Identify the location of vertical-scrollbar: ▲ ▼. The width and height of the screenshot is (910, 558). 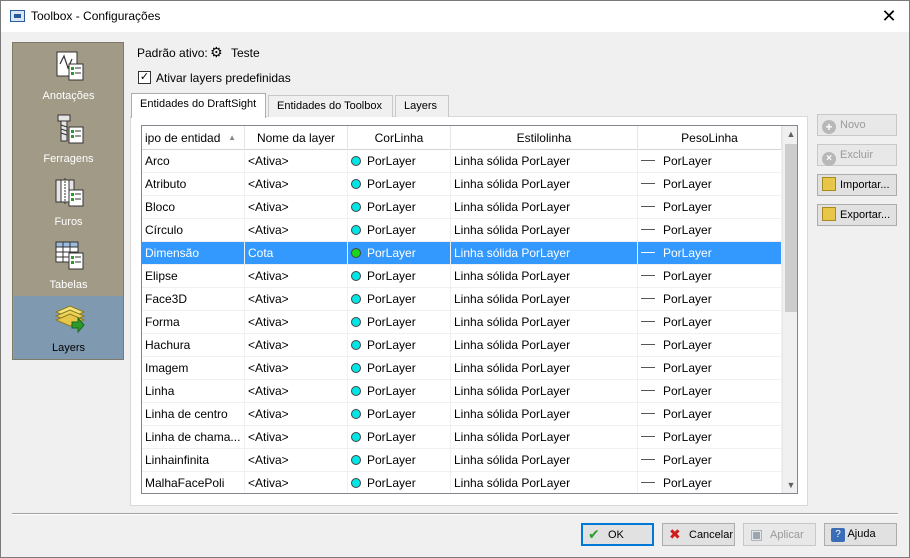
(789, 309).